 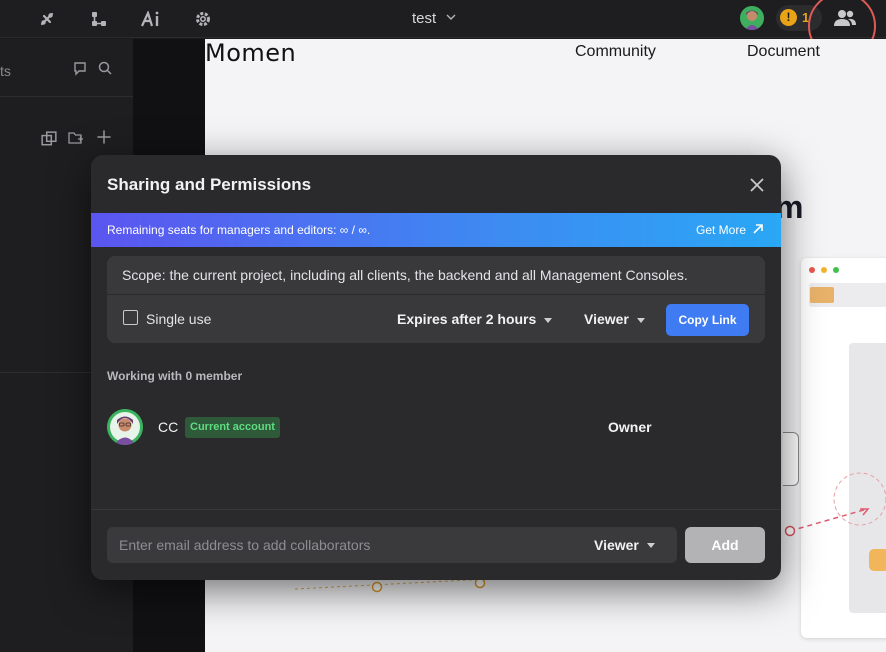 I want to click on member-count-heading: Working with 0 member, so click(x=175, y=376).